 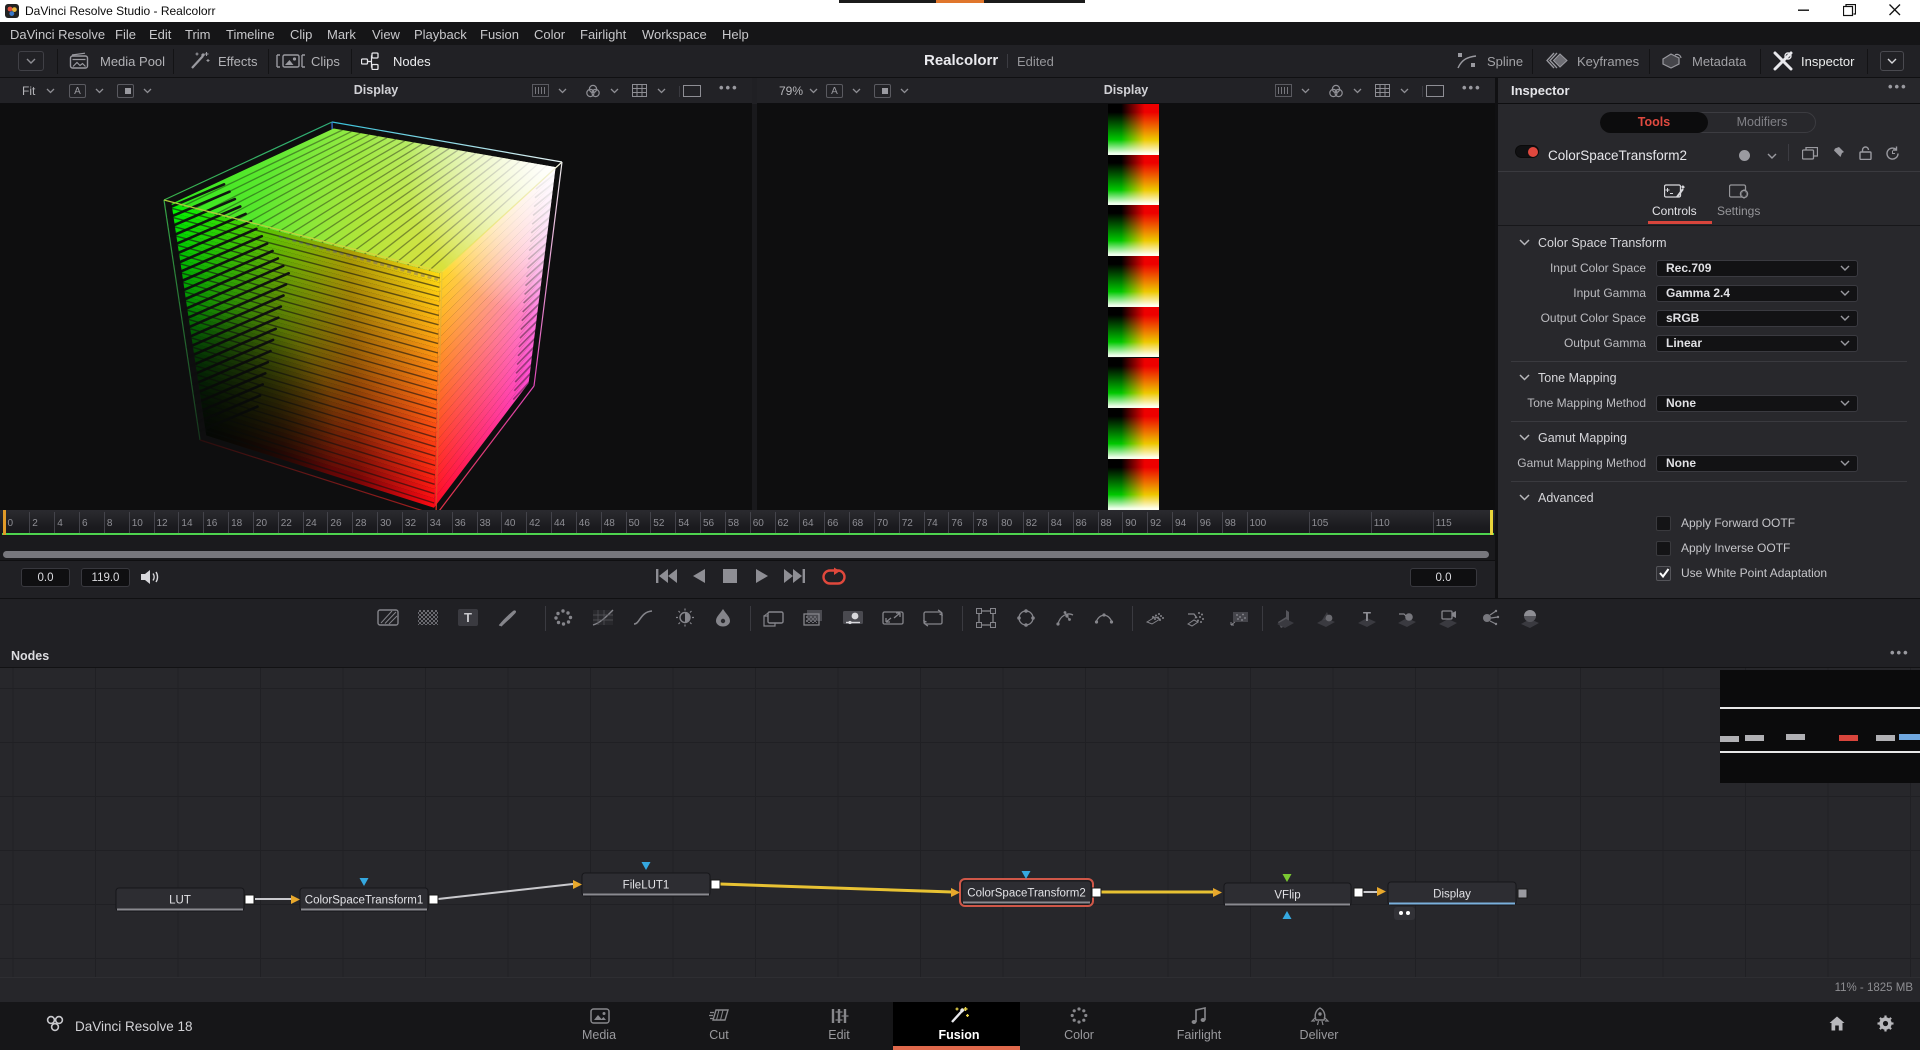 What do you see at coordinates (1287, 896) in the screenshot?
I see `svg-text: VFlip` at bounding box center [1287, 896].